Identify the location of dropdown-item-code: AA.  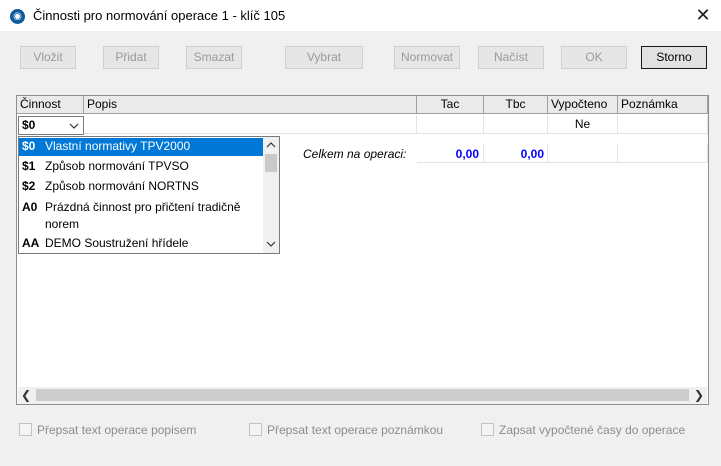
(31, 243).